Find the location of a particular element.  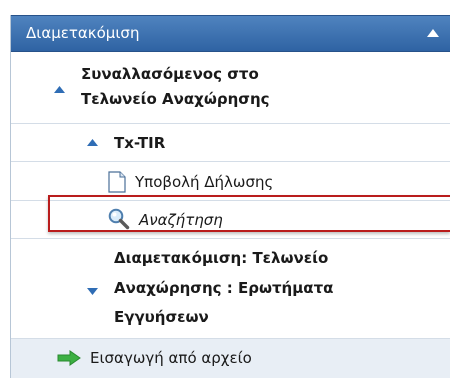

menu-item-submit-declaration: Υποβολή Δήλωσης is located at coordinates (230, 181).